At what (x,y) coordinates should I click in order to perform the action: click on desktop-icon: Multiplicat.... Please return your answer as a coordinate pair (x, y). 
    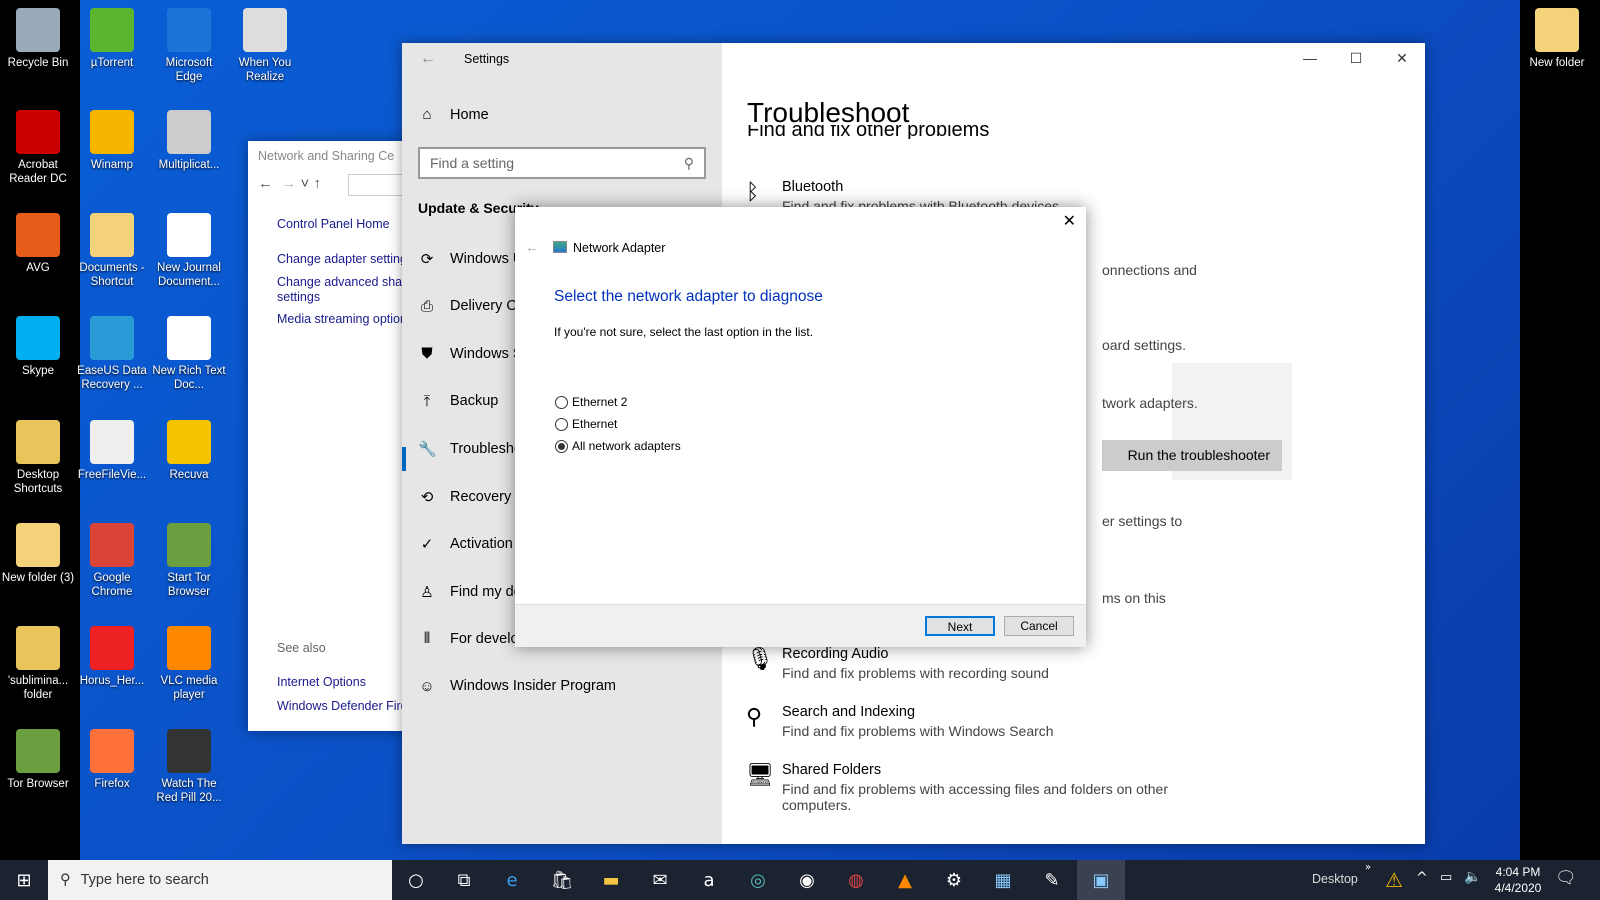
    Looking at the image, I should click on (189, 141).